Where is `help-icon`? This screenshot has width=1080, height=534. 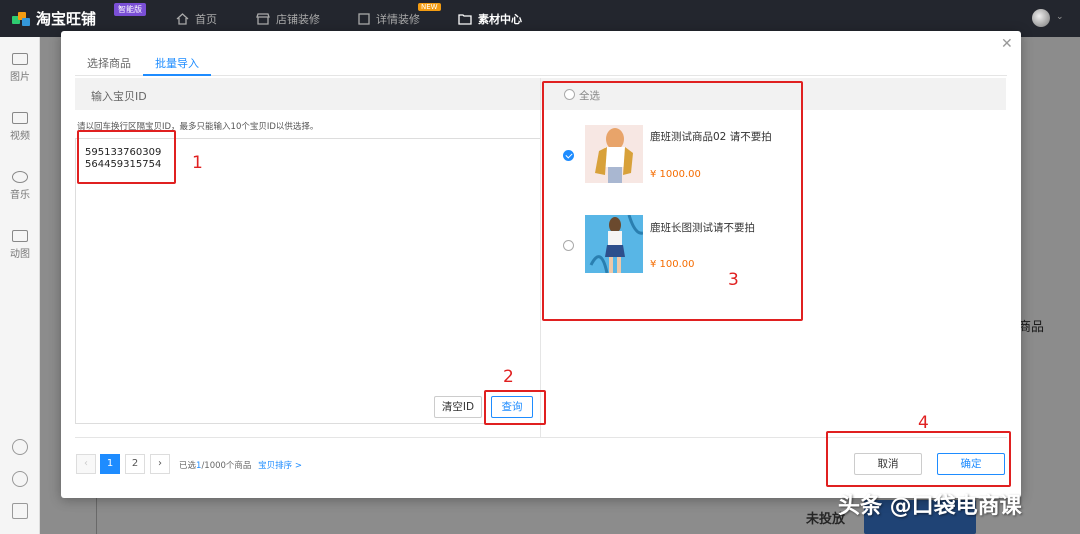 help-icon is located at coordinates (20, 447).